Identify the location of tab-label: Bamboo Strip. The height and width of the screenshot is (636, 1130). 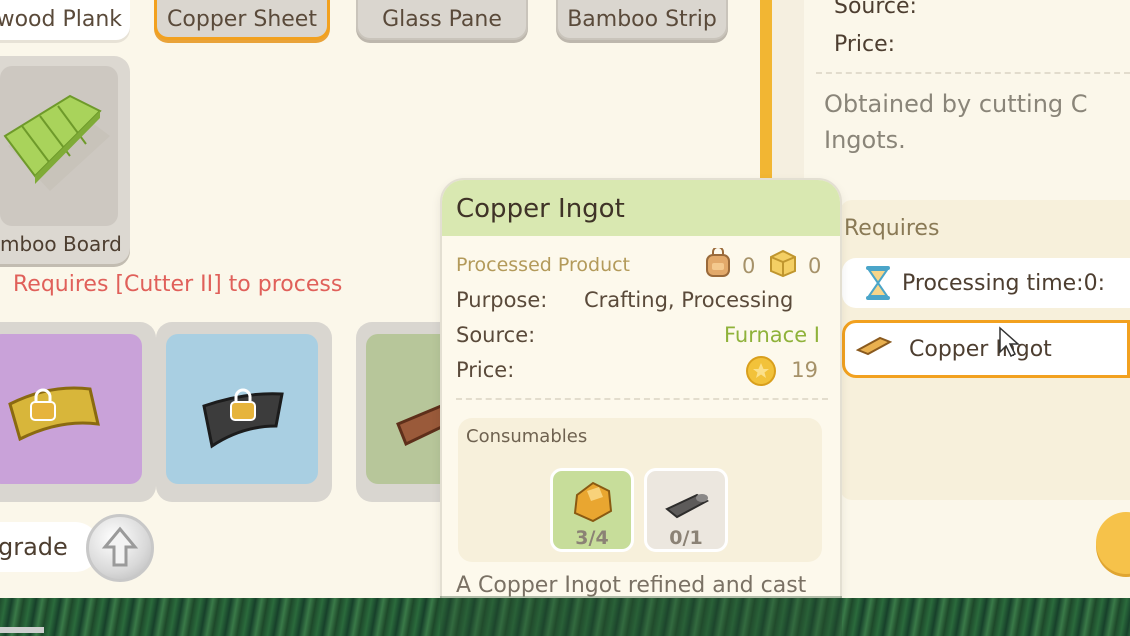
(642, 19).